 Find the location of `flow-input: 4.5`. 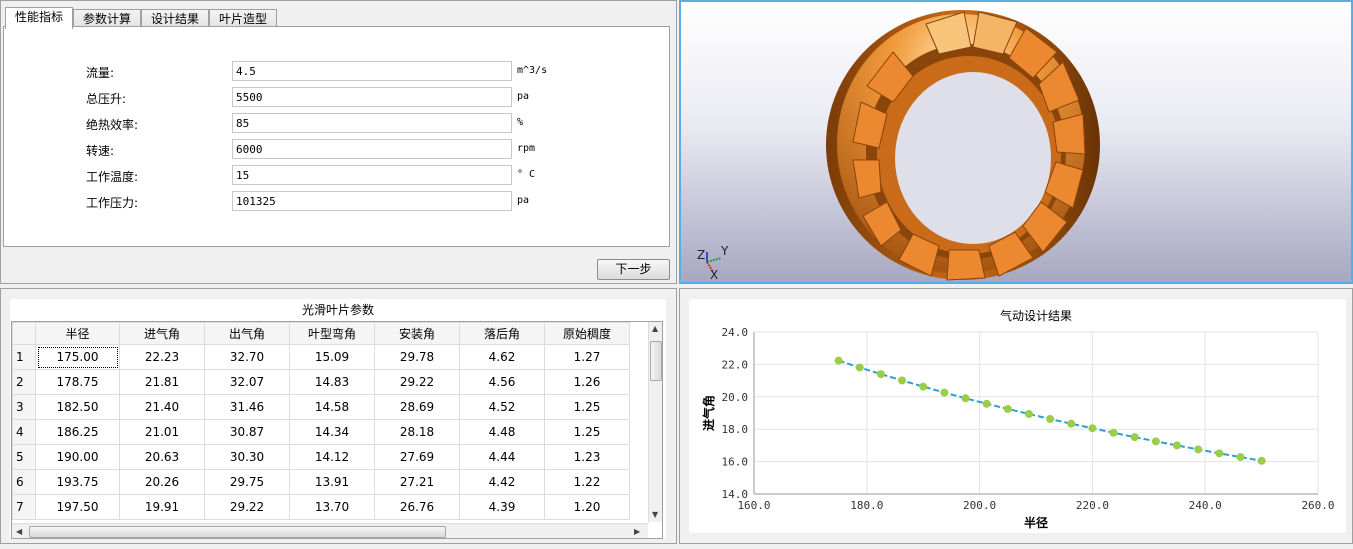

flow-input: 4.5 is located at coordinates (372, 71).